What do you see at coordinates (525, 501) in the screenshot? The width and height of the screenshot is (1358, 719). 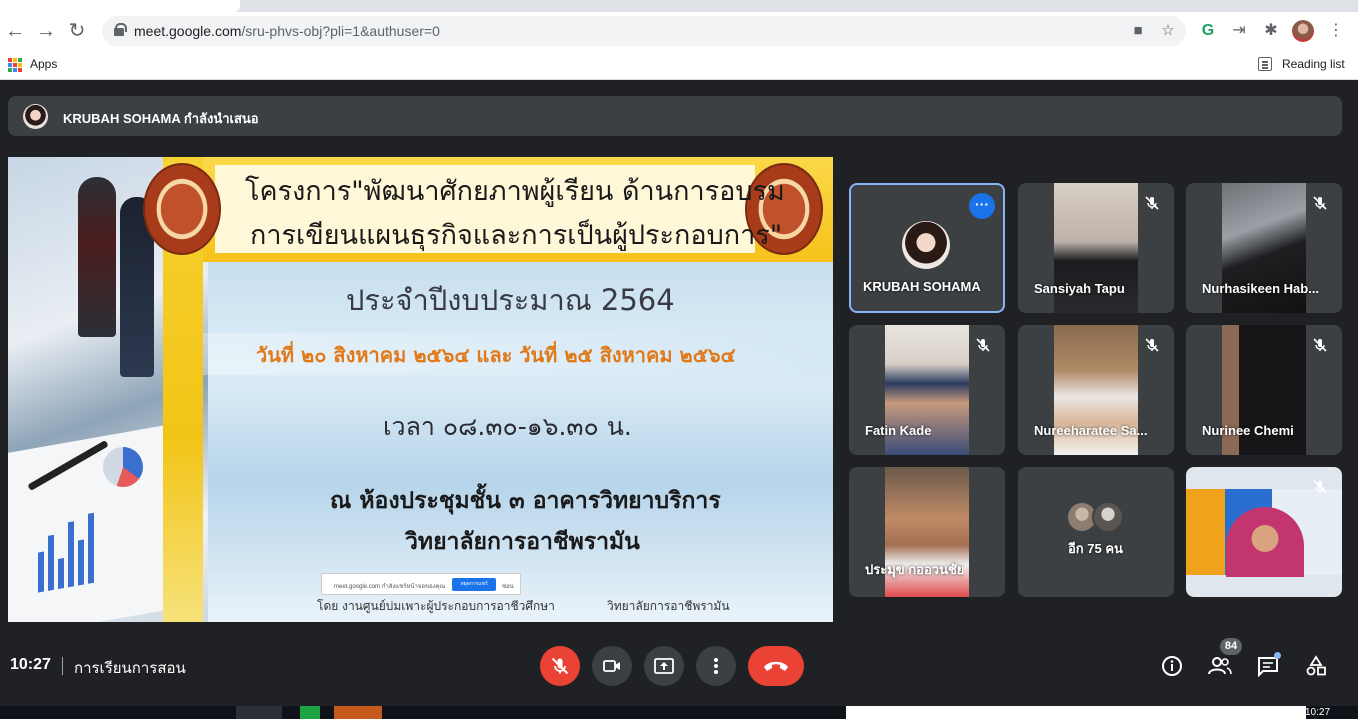 I see `slide-venue-line-1: ณ ห้องประชุมชั้น ๓ อาคารวิทยาบริการ` at bounding box center [525, 501].